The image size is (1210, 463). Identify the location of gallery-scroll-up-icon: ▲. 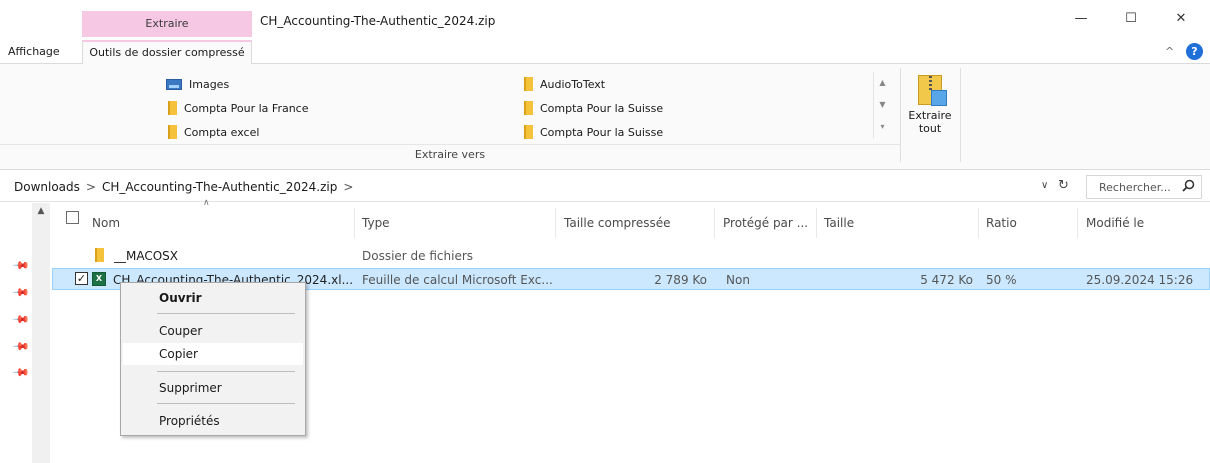
(882, 83).